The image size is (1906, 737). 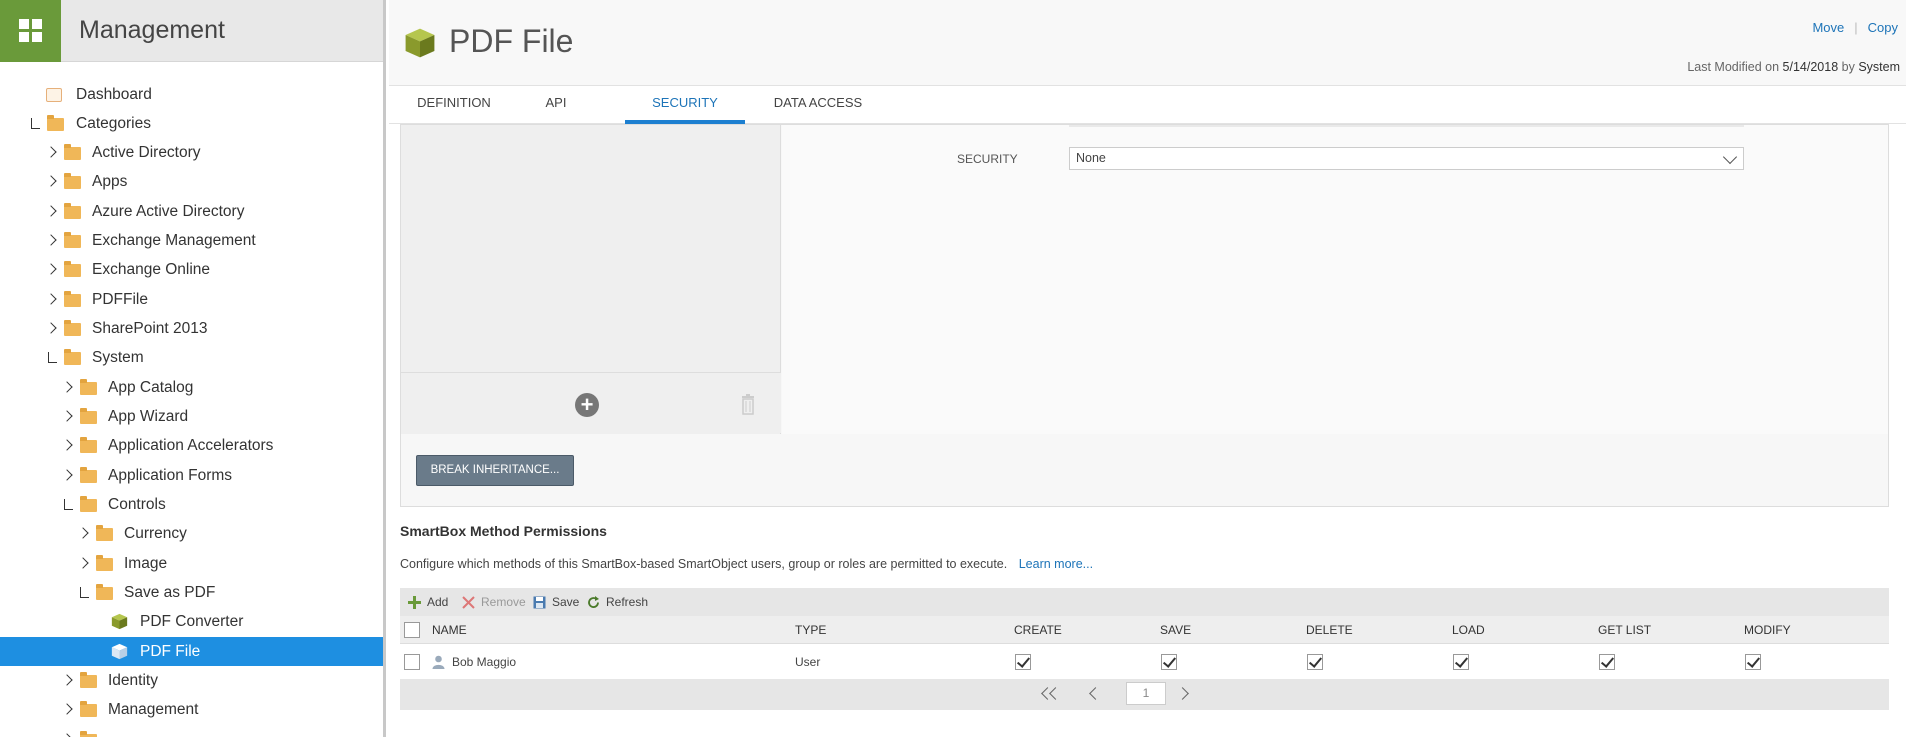 I want to click on tab-api: API, so click(x=556, y=105).